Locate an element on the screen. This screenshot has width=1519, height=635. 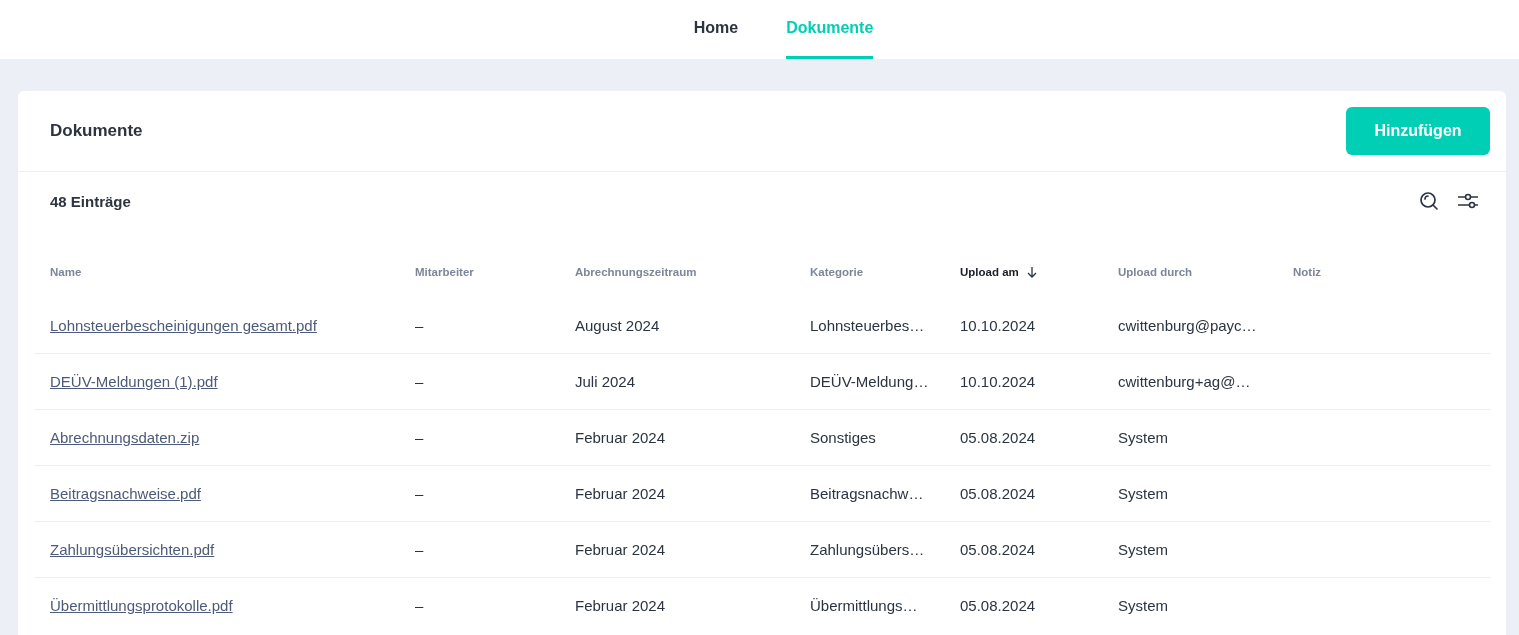
table-cell: Juli 2024 is located at coordinates (605, 381).